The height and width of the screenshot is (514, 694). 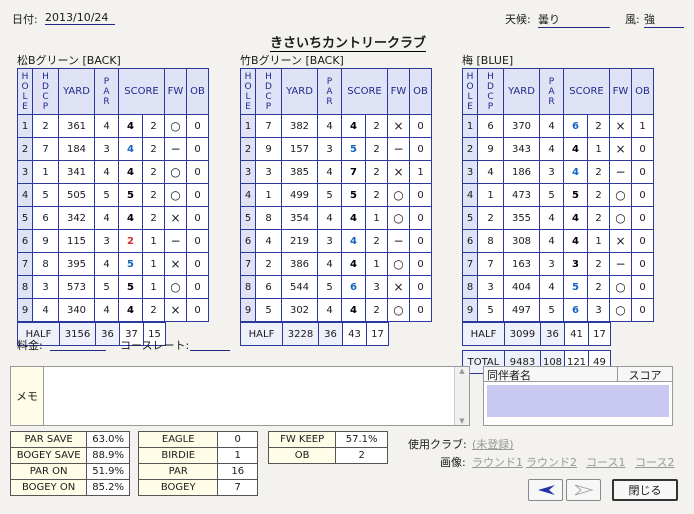 I want to click on image-link-round1: ラウンド1, so click(x=497, y=462).